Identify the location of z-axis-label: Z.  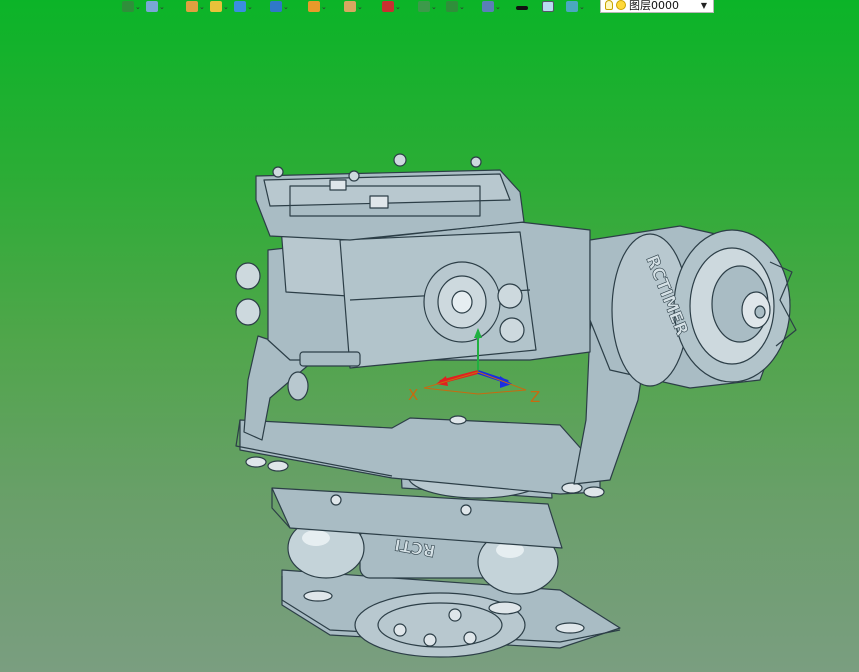
(535, 397).